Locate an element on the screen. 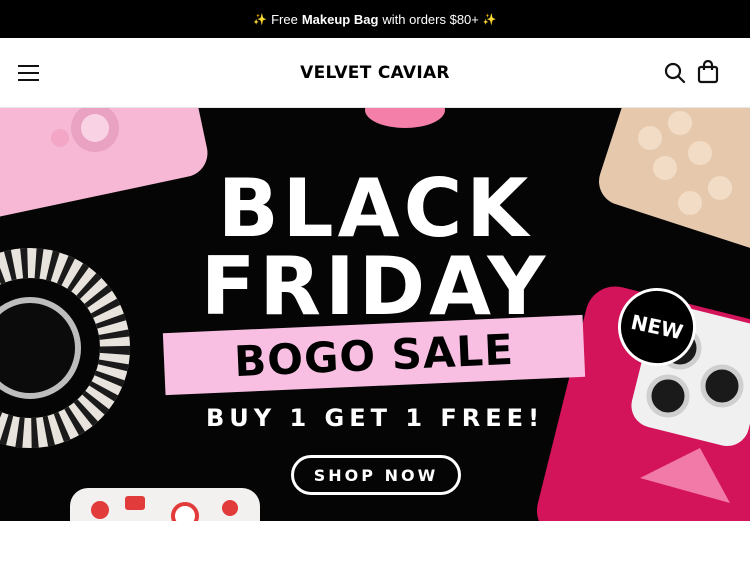 The height and width of the screenshot is (563, 750). site-header: VELVET CAVIAR is located at coordinates (375, 73).